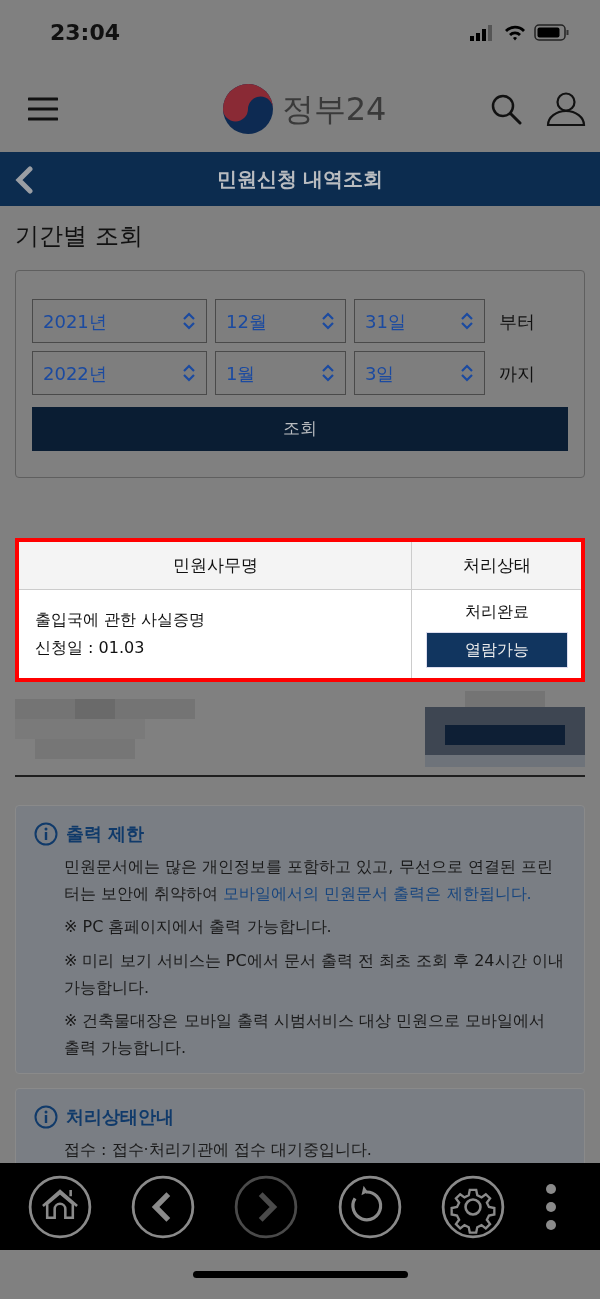 The image size is (600, 1299). I want to click on status-text: 처리완료, so click(496, 612).